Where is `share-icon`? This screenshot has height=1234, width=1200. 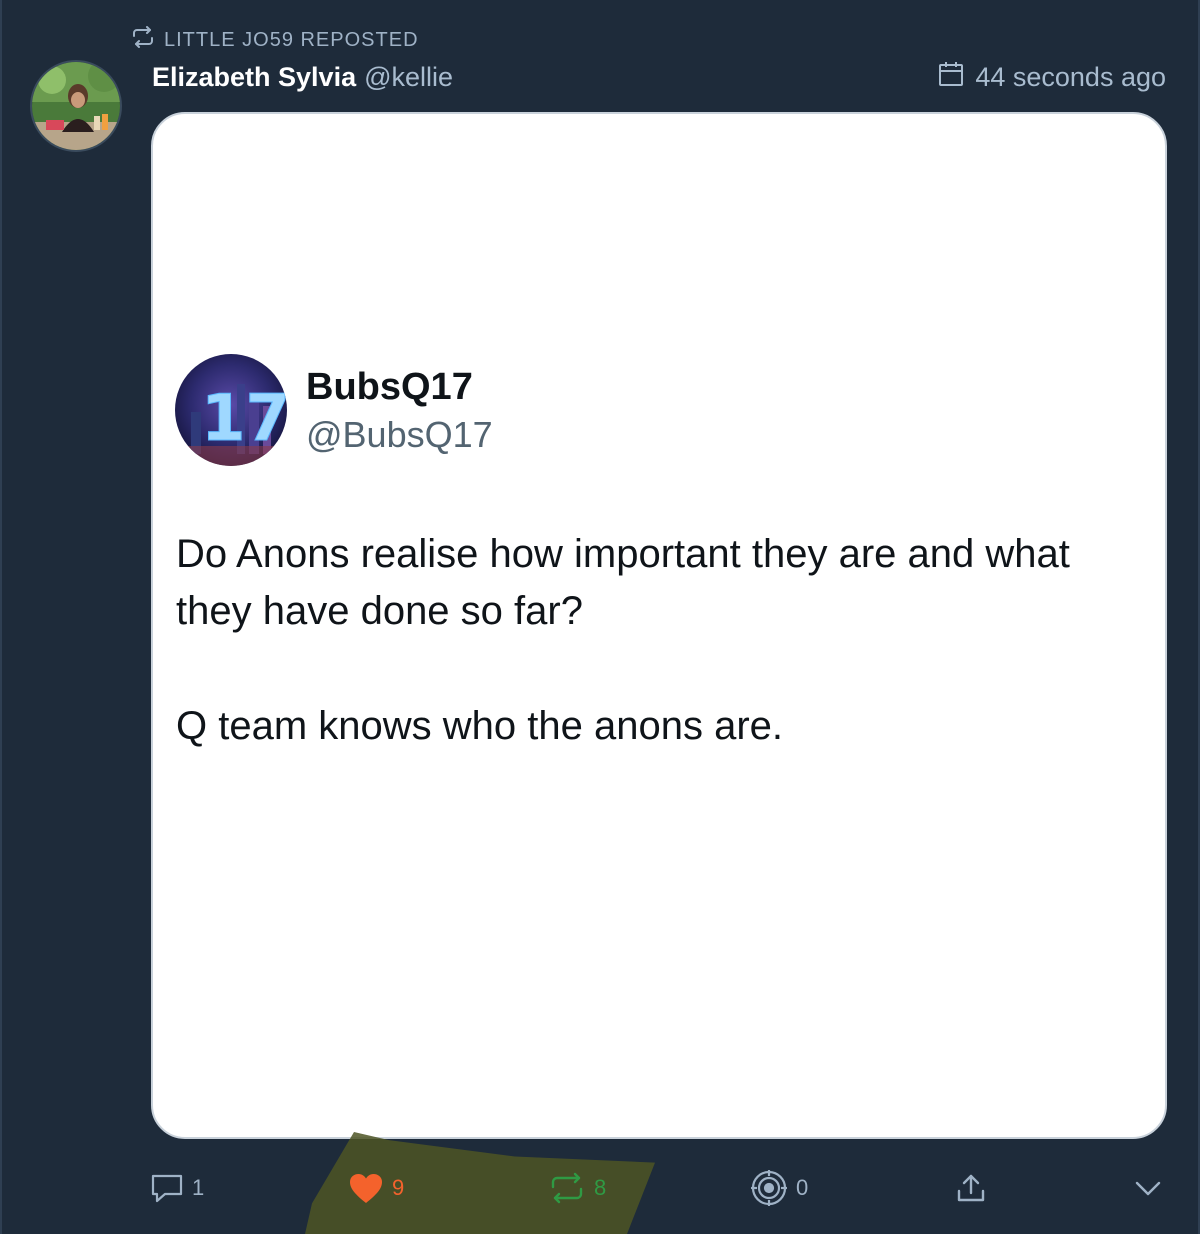 share-icon is located at coordinates (971, 1188).